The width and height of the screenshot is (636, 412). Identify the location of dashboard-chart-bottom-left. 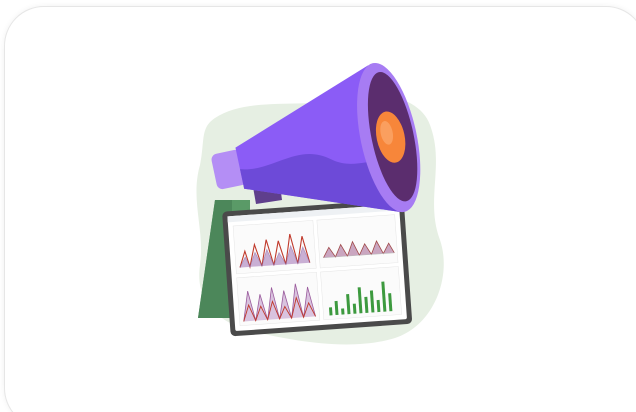
(278, 298).